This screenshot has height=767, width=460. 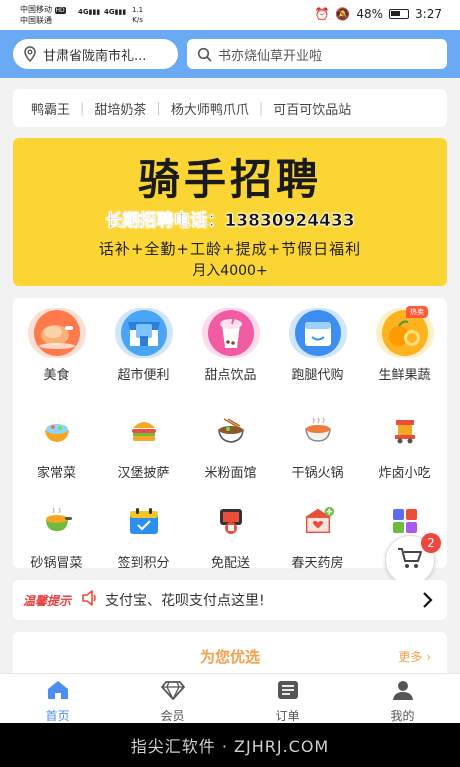 I want to click on user-icon, so click(x=403, y=693).